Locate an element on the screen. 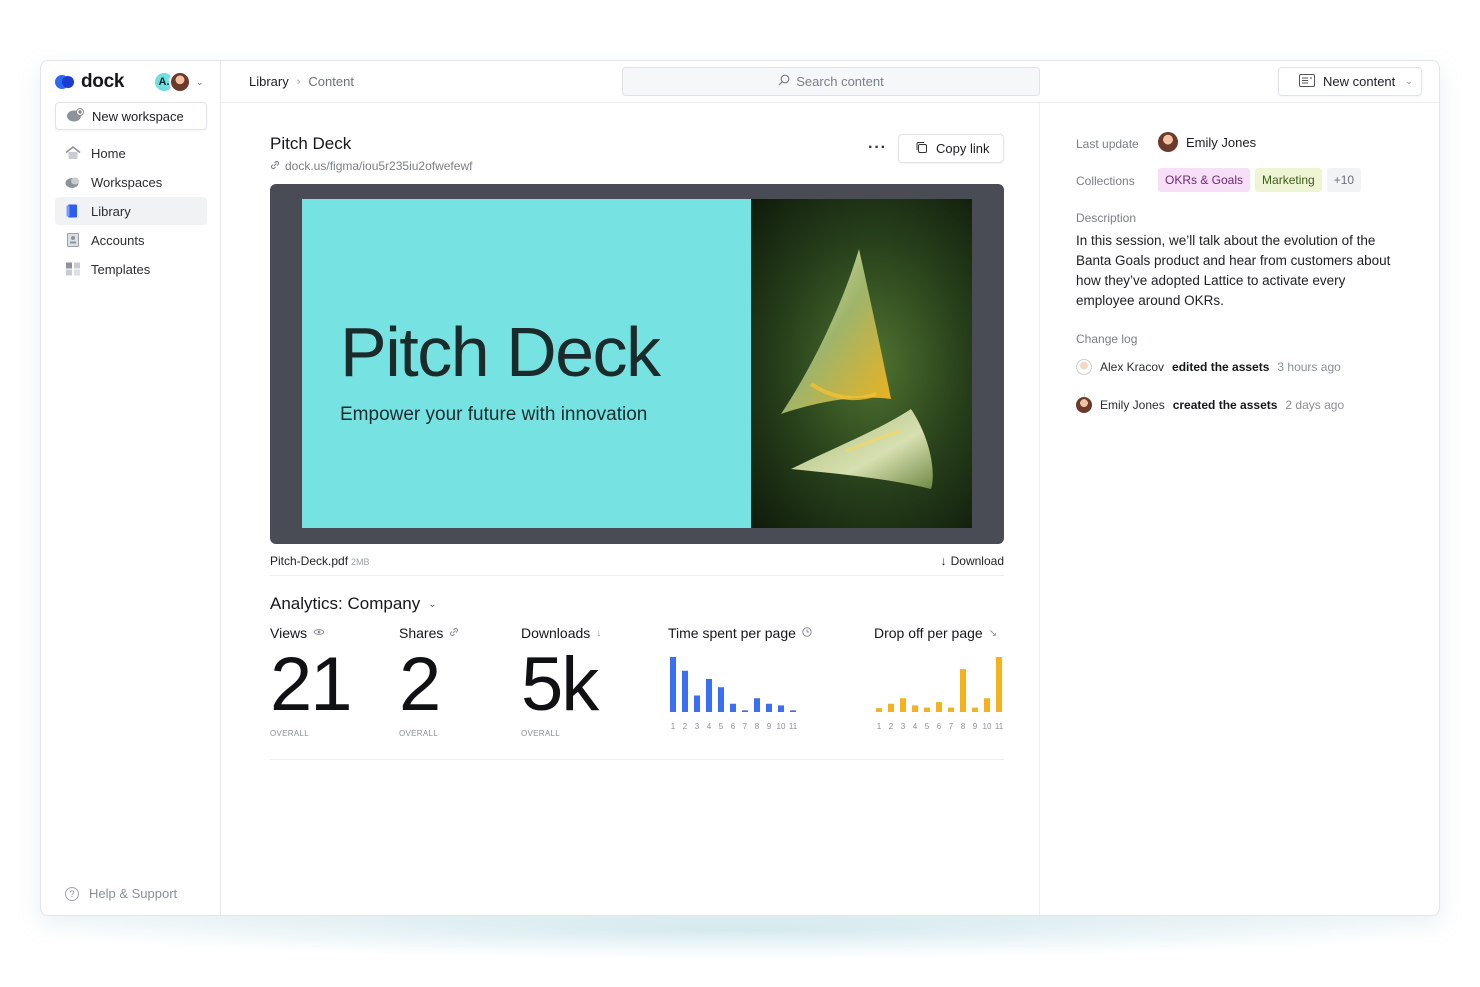 The width and height of the screenshot is (1480, 987). description-label: Description is located at coordinates (1106, 218).